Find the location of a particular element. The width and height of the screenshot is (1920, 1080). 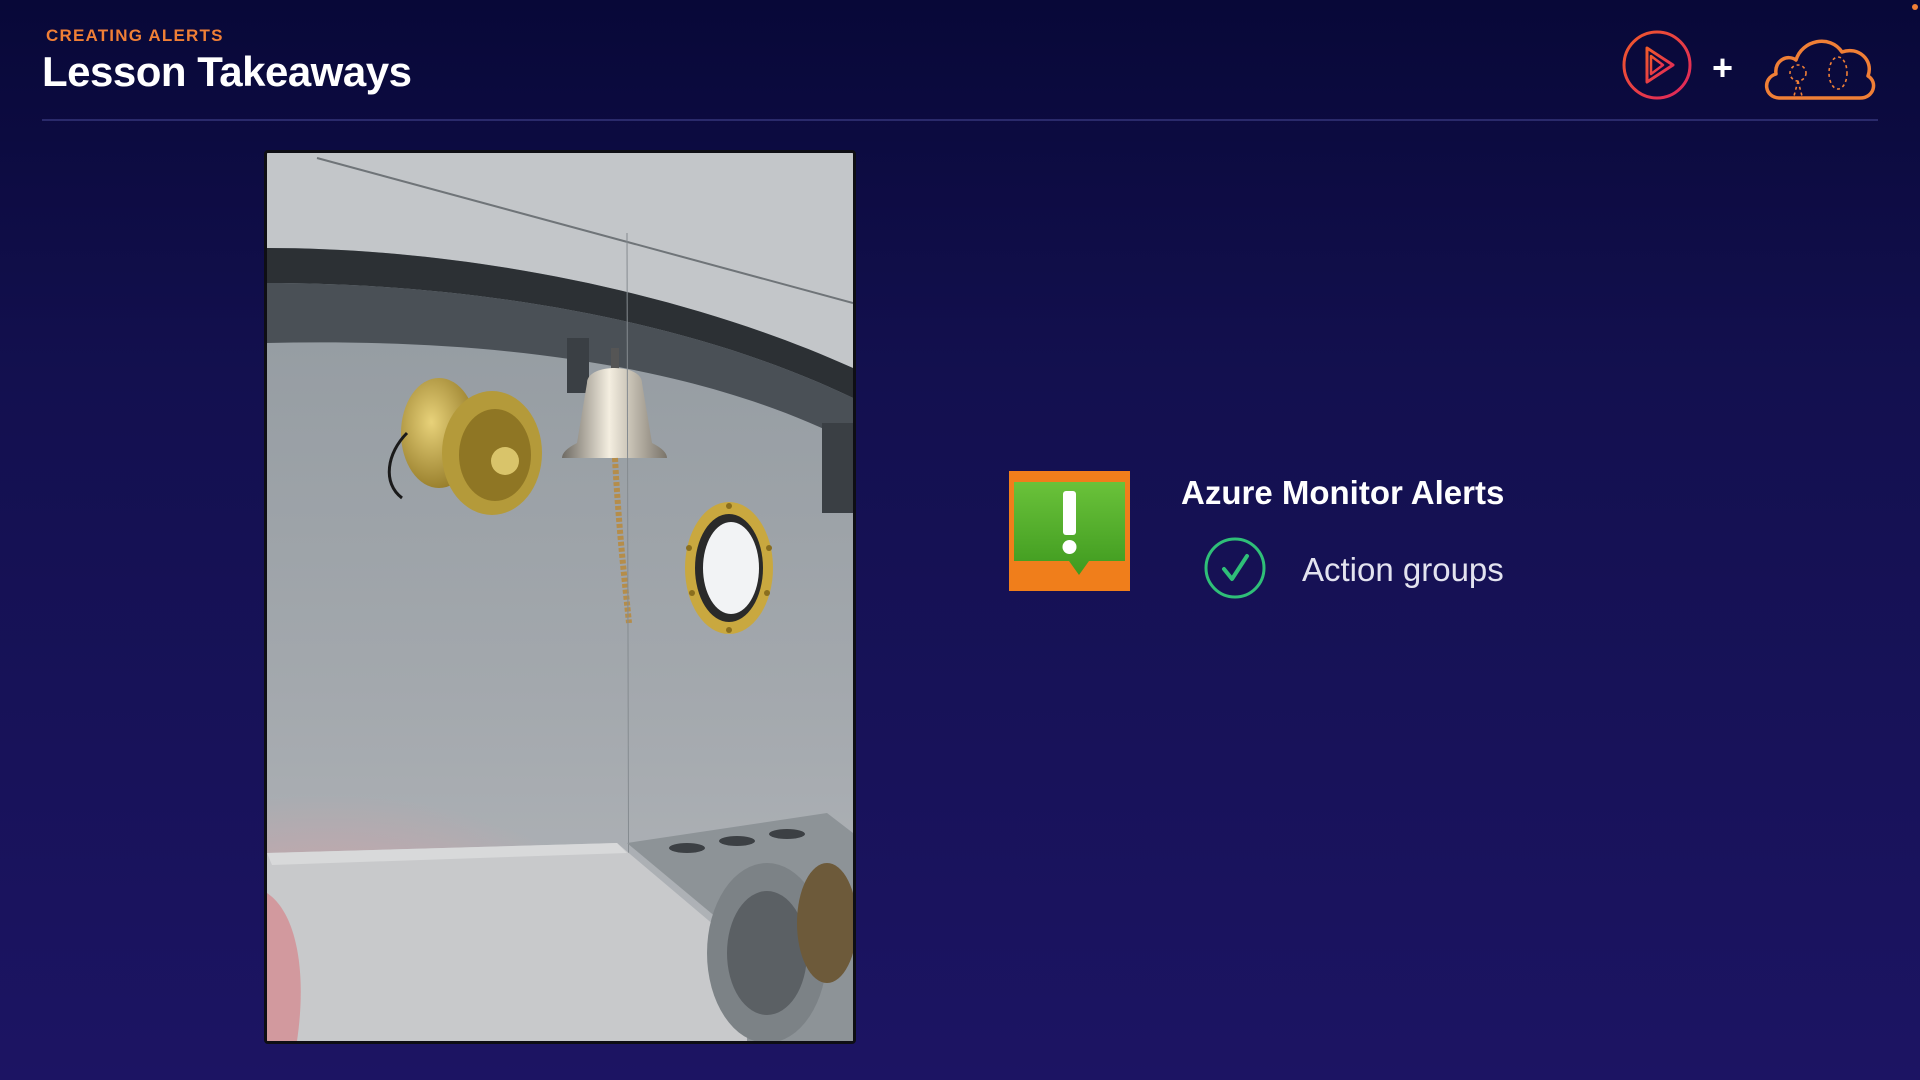

check-circle-icon is located at coordinates (1235, 568).